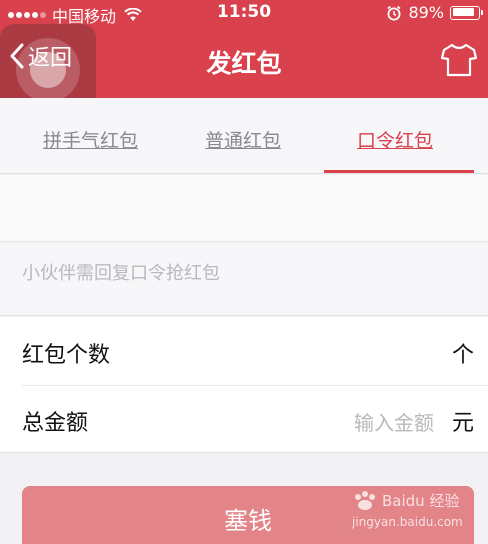 The height and width of the screenshot is (544, 488). Describe the element at coordinates (394, 12) in the screenshot. I see `alarm-icon` at that location.